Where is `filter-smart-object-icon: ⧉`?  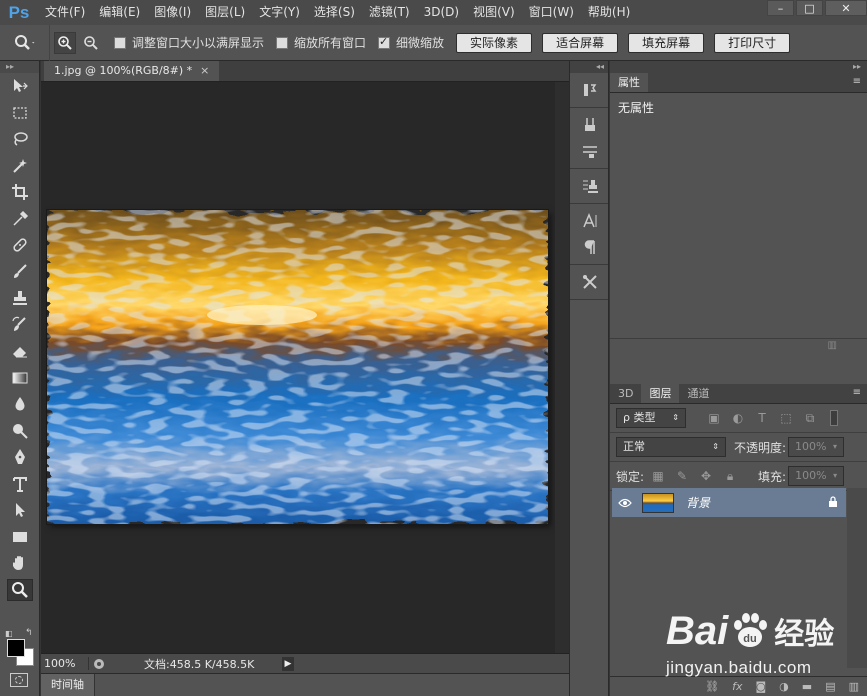
filter-smart-object-icon: ⧉ is located at coordinates (810, 418).